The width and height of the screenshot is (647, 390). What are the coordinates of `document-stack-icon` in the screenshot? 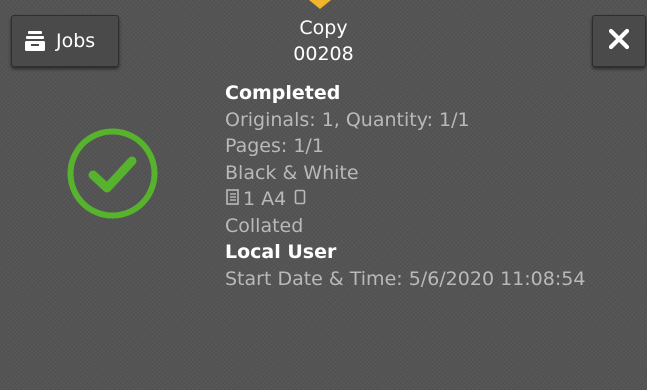 It's located at (233, 199).